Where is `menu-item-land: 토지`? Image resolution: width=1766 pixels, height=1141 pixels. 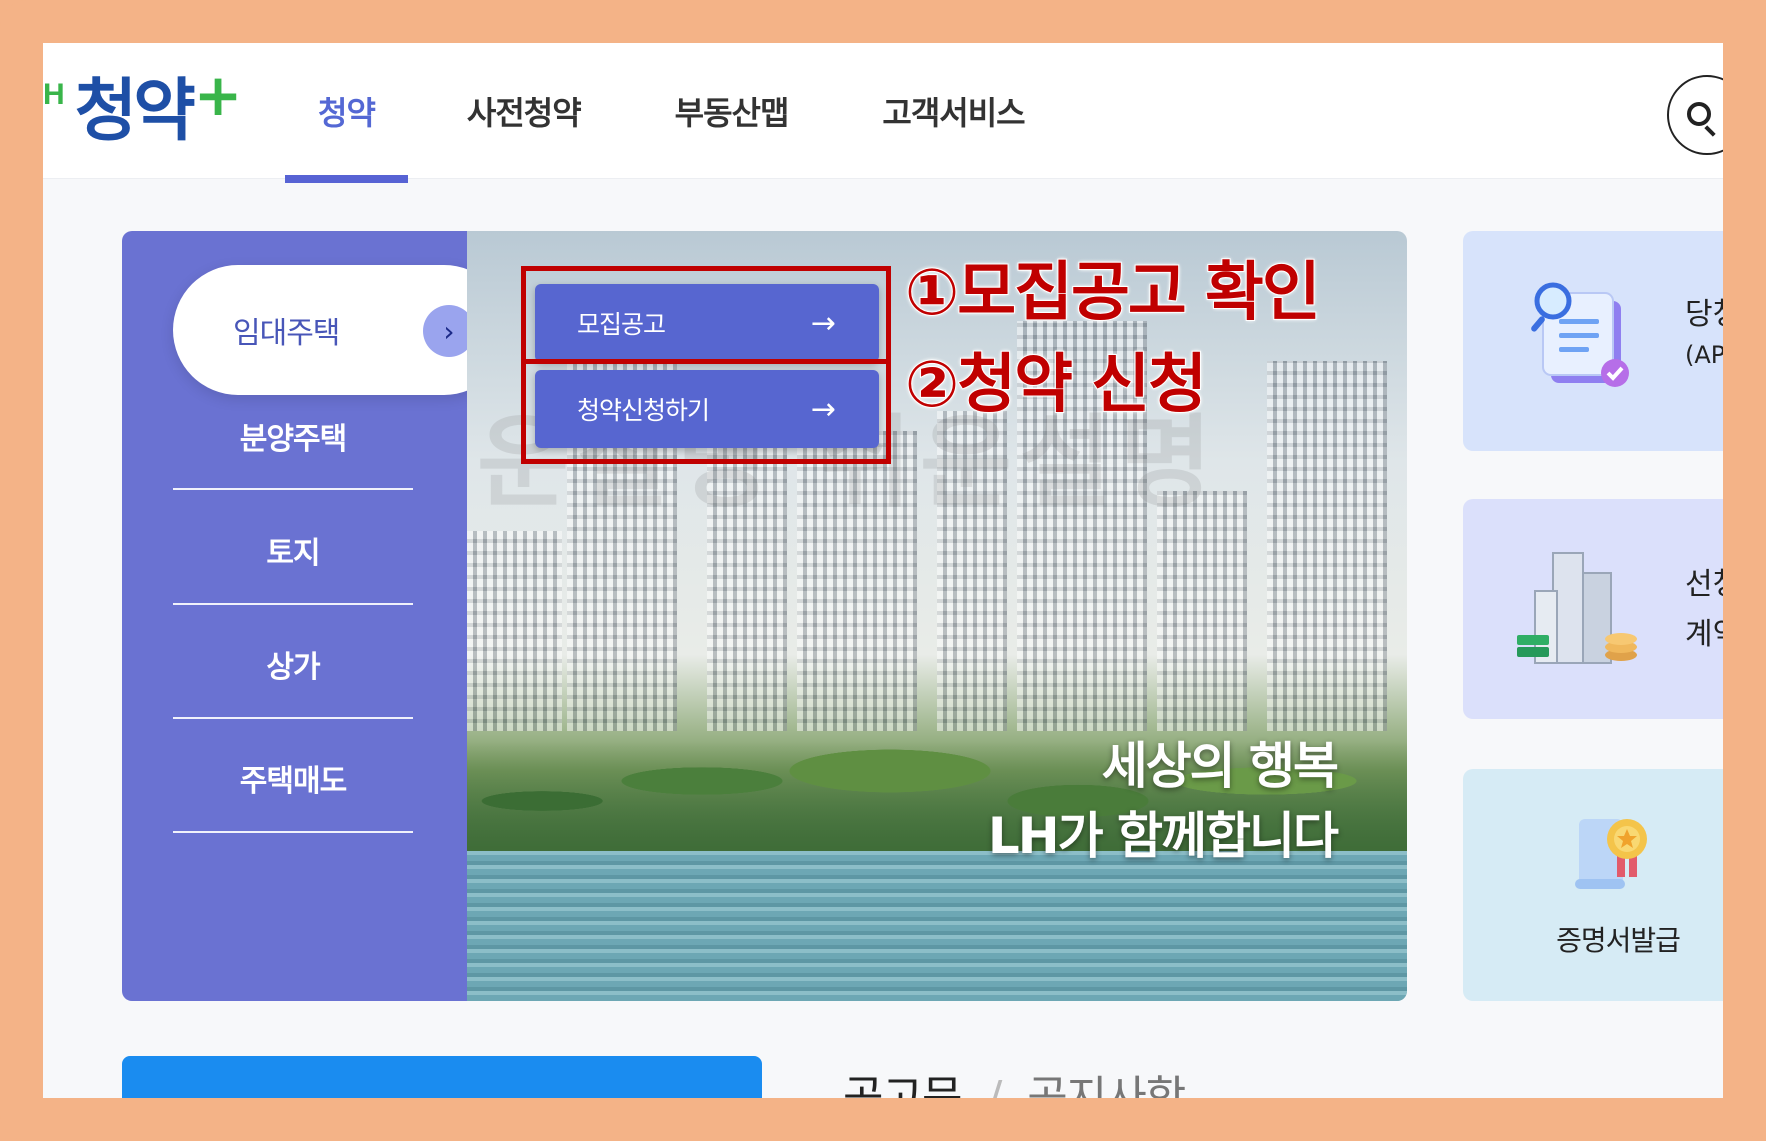
menu-item-land: 토지 is located at coordinates (293, 550).